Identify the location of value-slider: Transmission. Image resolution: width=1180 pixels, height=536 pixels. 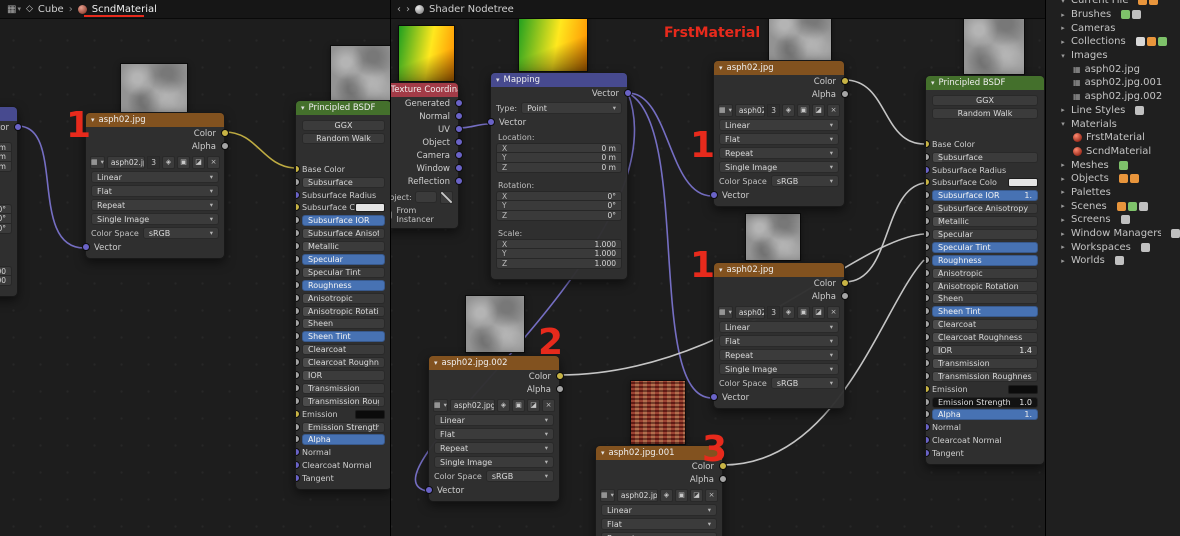
(985, 363).